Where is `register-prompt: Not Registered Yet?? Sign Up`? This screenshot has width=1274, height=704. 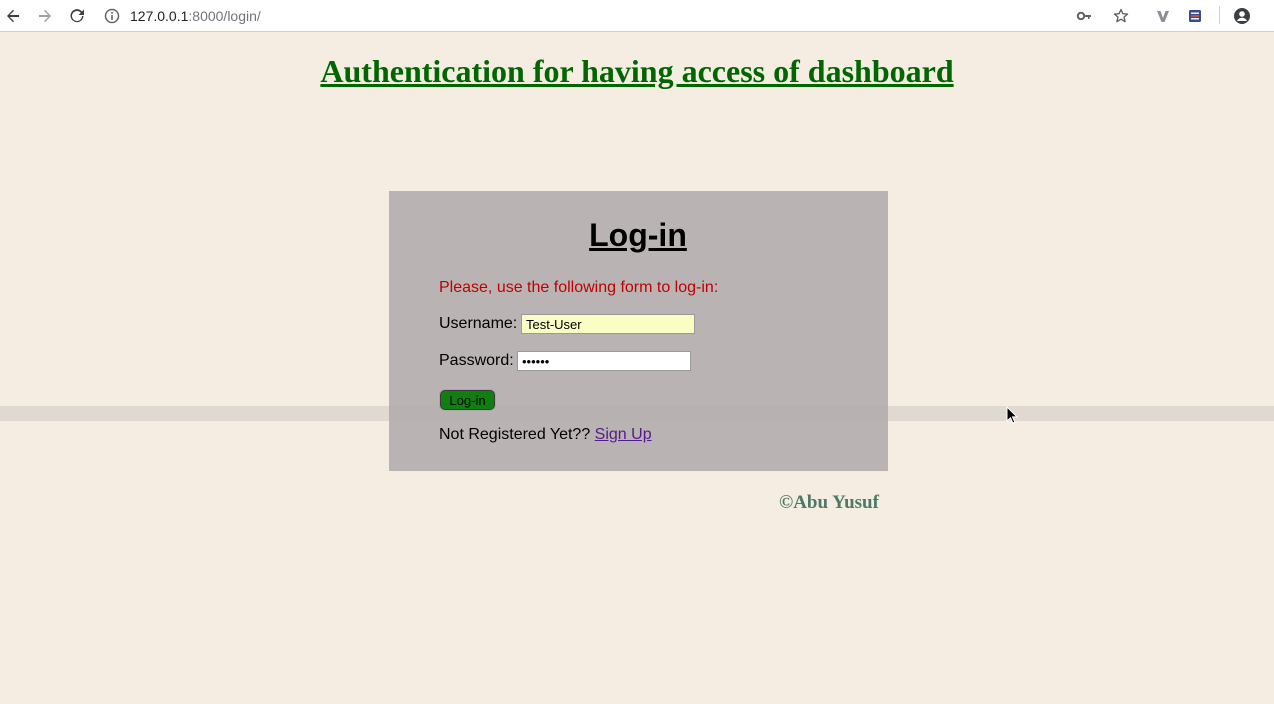
register-prompt: Not Registered Yet?? Sign Up is located at coordinates (545, 435).